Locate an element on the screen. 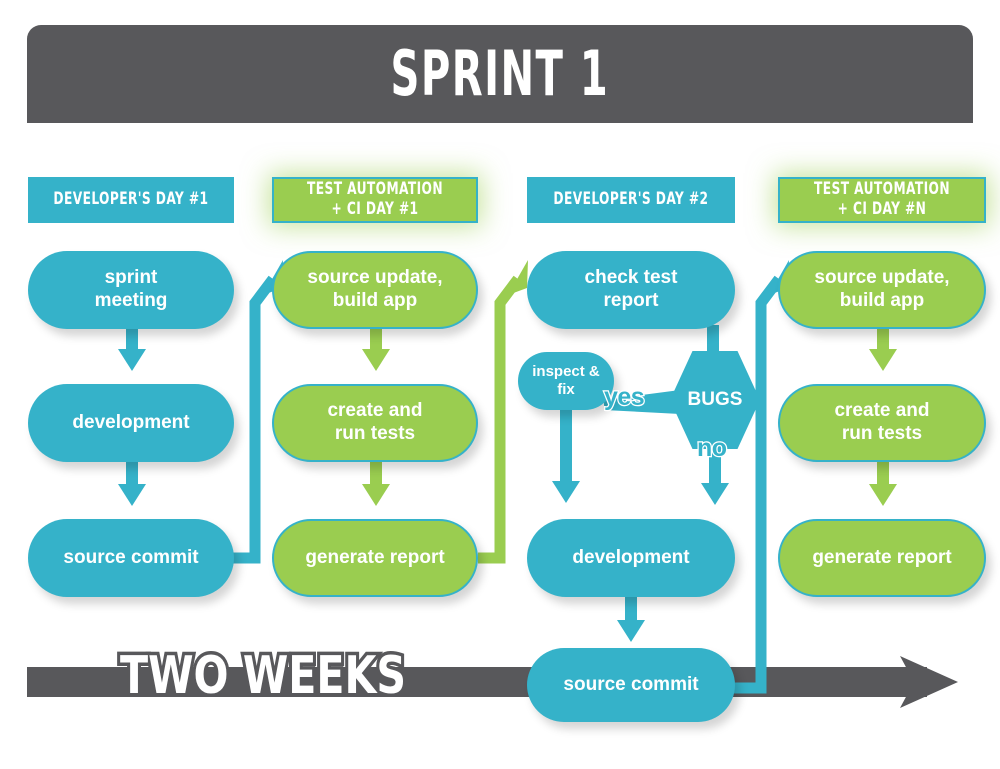 The image size is (1000, 769). node-source-commit-day1: source commit is located at coordinates (131, 558).